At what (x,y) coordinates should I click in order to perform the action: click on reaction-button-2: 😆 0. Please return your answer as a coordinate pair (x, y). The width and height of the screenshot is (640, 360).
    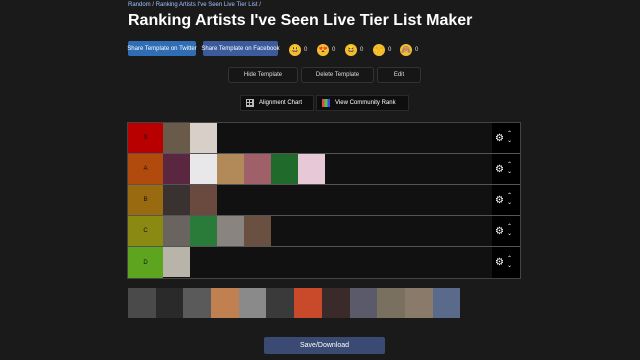
    Looking at the image, I should click on (360, 49).